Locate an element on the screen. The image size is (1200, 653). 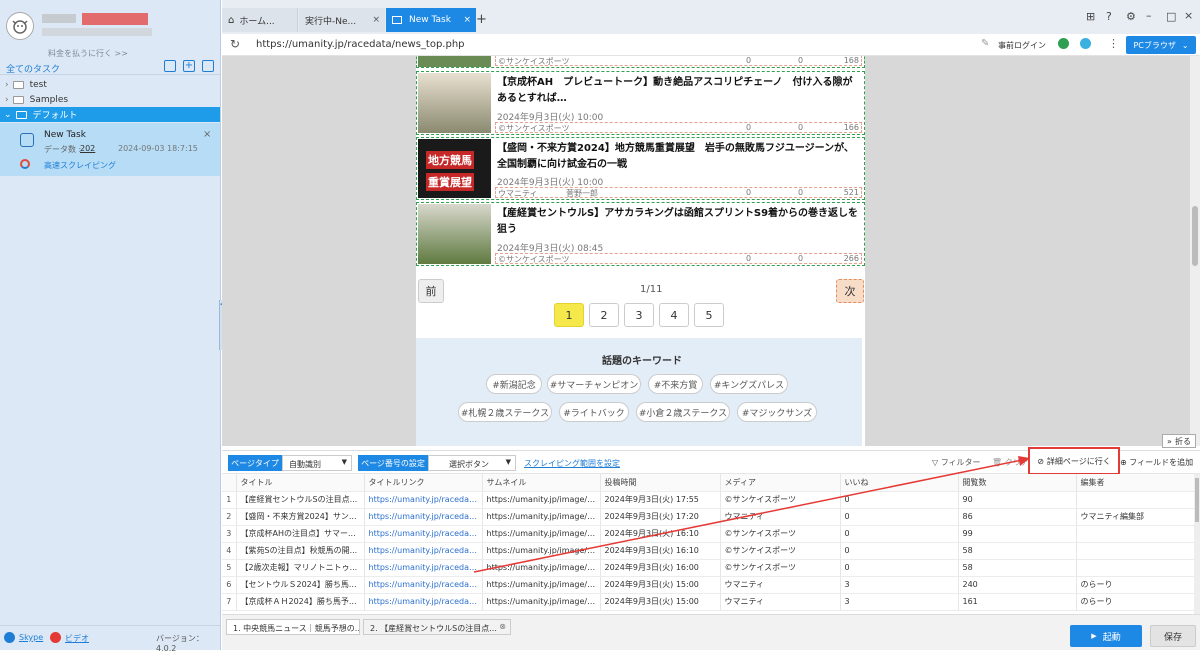
next-page-button: 次 is located at coordinates (850, 291).